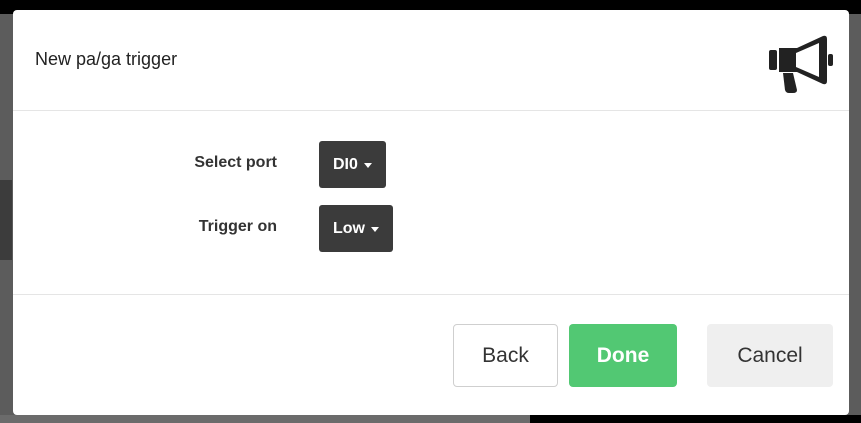  Describe the element at coordinates (6, 220) in the screenshot. I see `backdrop-left` at that location.